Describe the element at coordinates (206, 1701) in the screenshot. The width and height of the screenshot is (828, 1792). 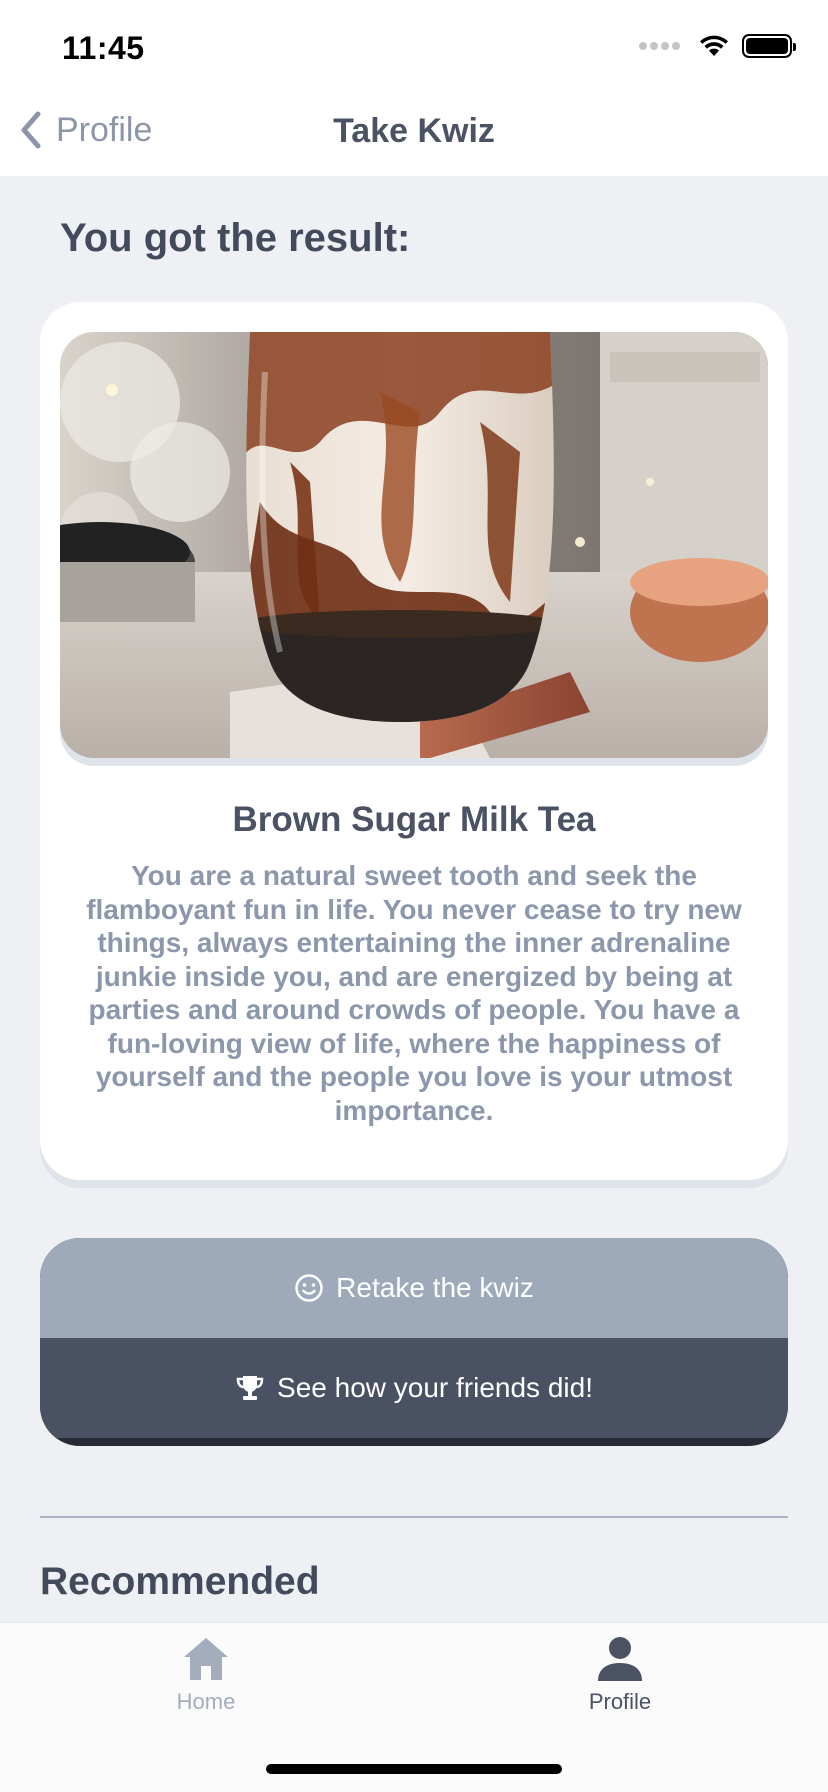
I see `tab-home-label: Home` at that location.